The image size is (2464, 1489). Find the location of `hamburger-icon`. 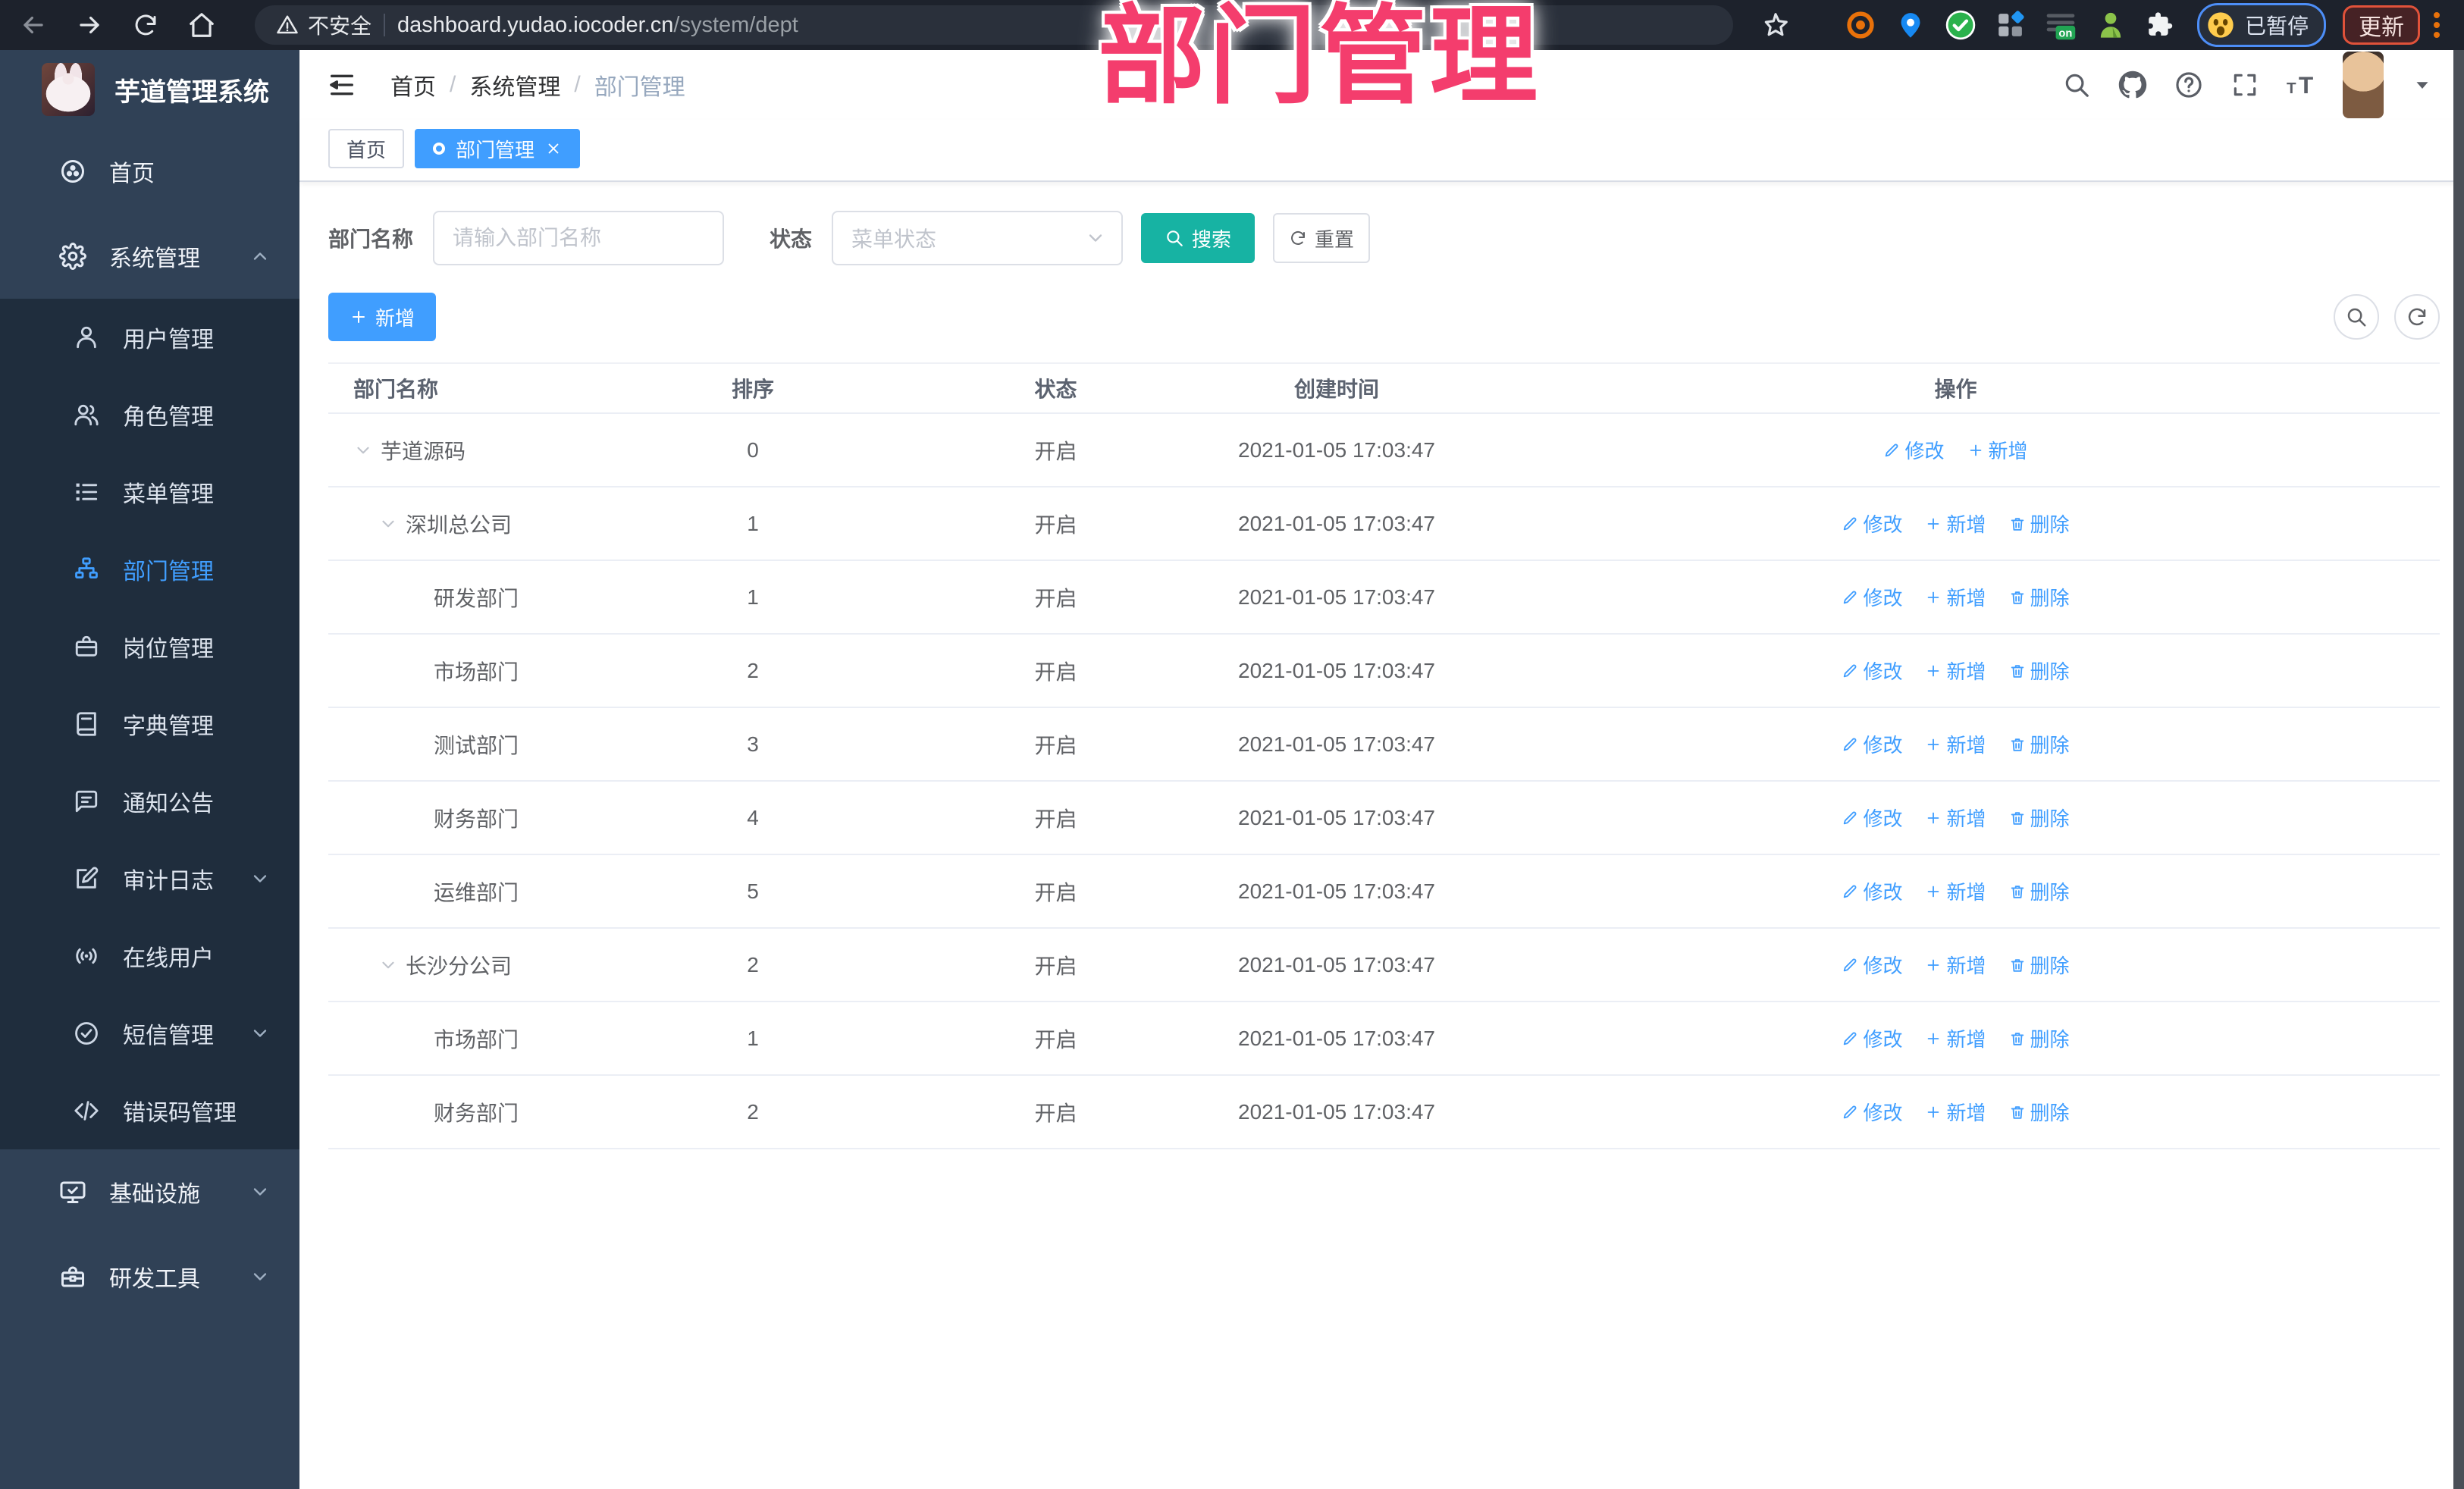

hamburger-icon is located at coordinates (342, 85).